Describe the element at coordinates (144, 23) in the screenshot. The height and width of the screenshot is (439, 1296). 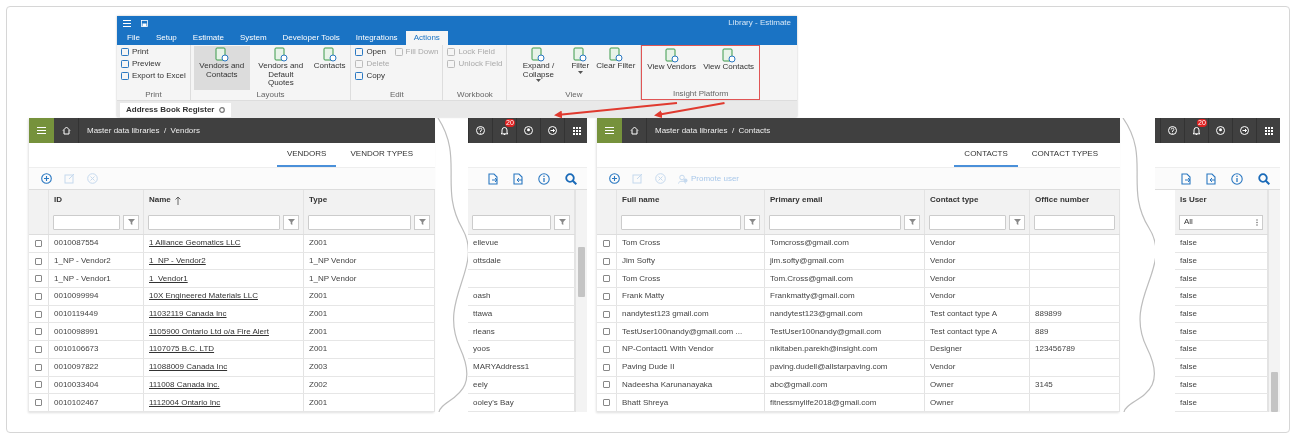
I see `save-icon` at that location.